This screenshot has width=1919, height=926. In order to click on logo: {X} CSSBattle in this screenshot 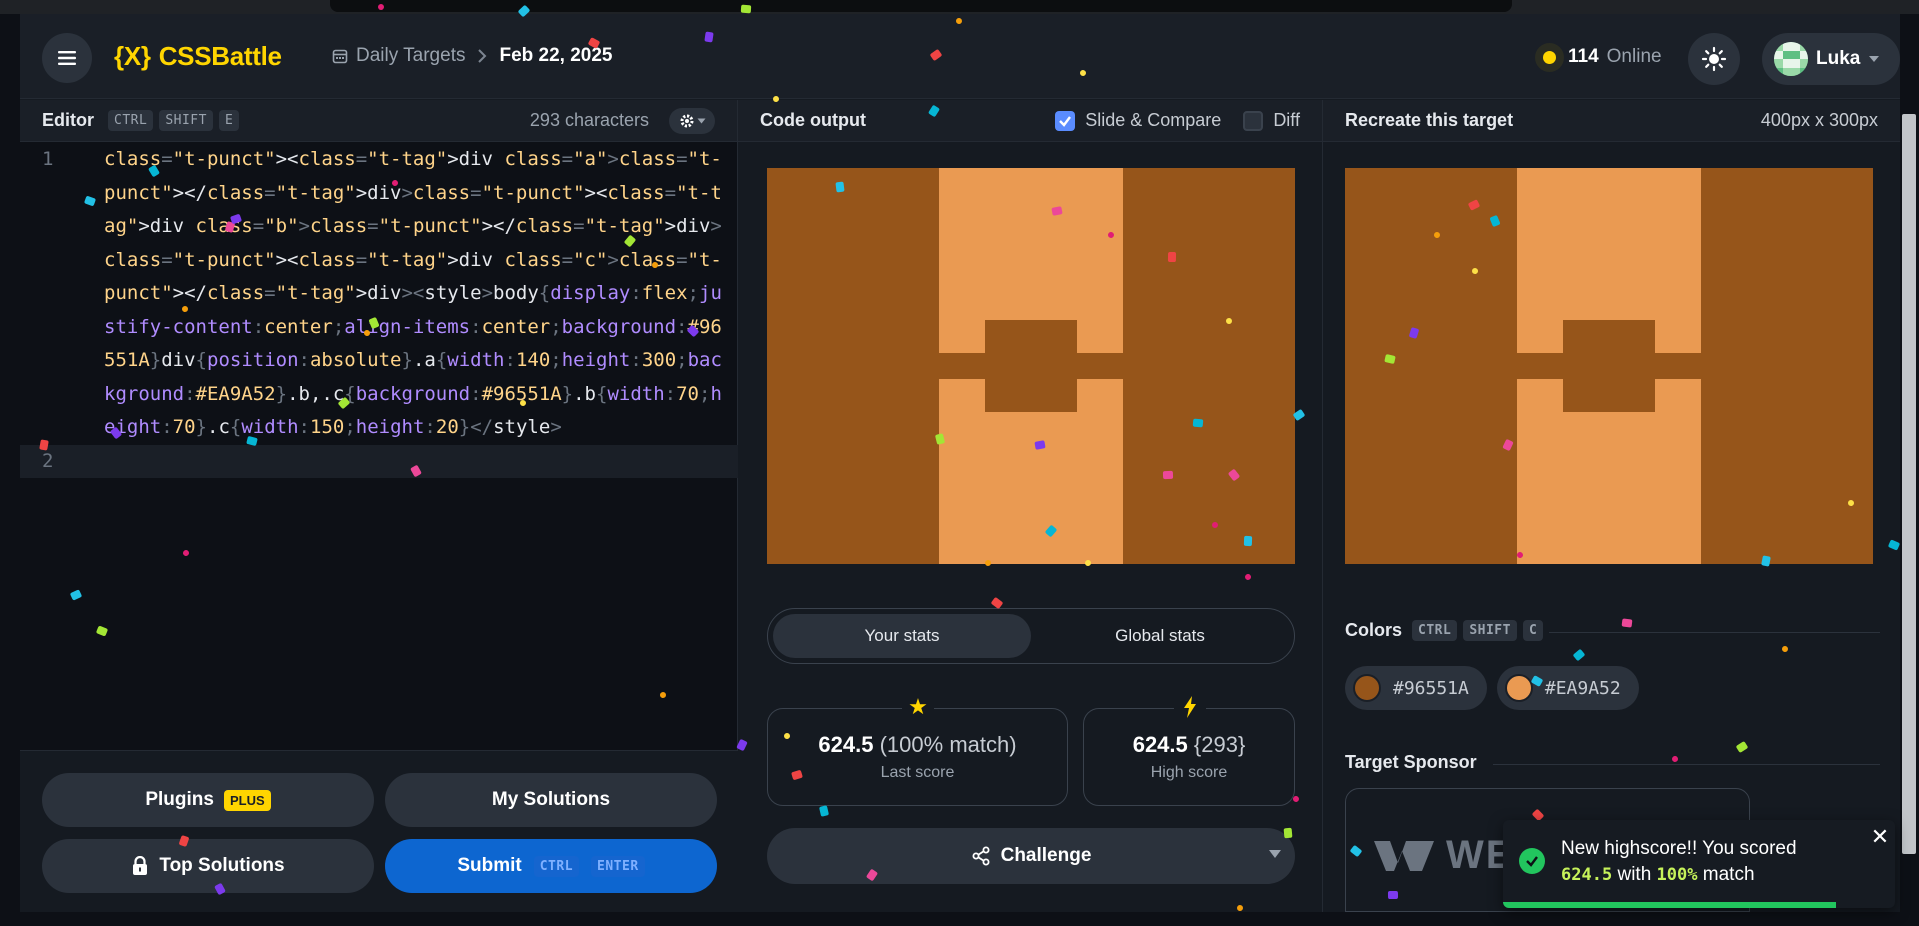, I will do `click(198, 56)`.